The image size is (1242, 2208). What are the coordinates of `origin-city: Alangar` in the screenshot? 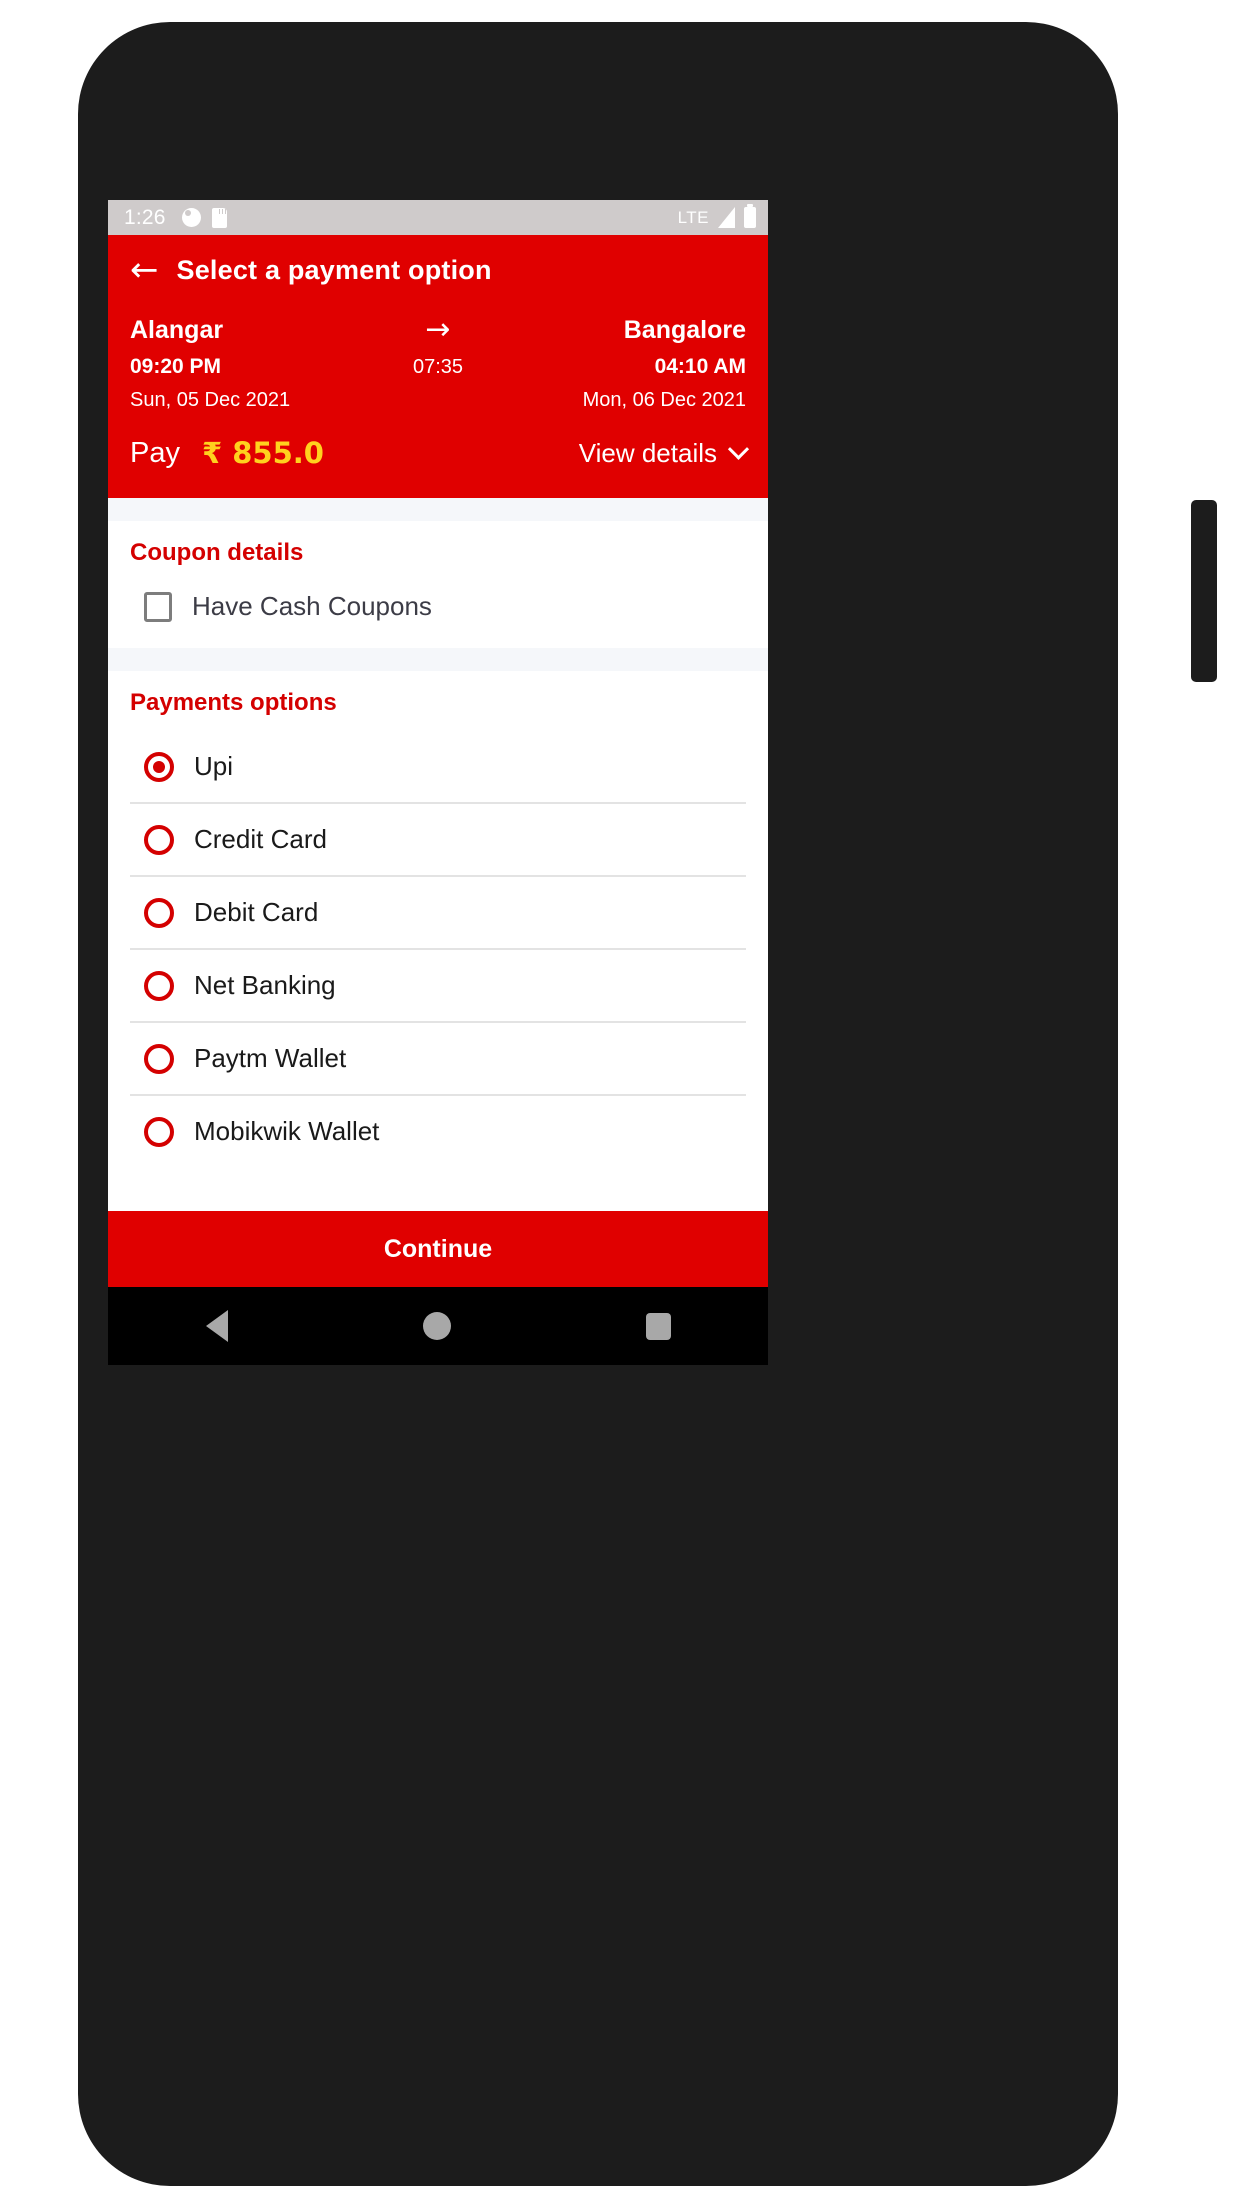 It's located at (177, 329).